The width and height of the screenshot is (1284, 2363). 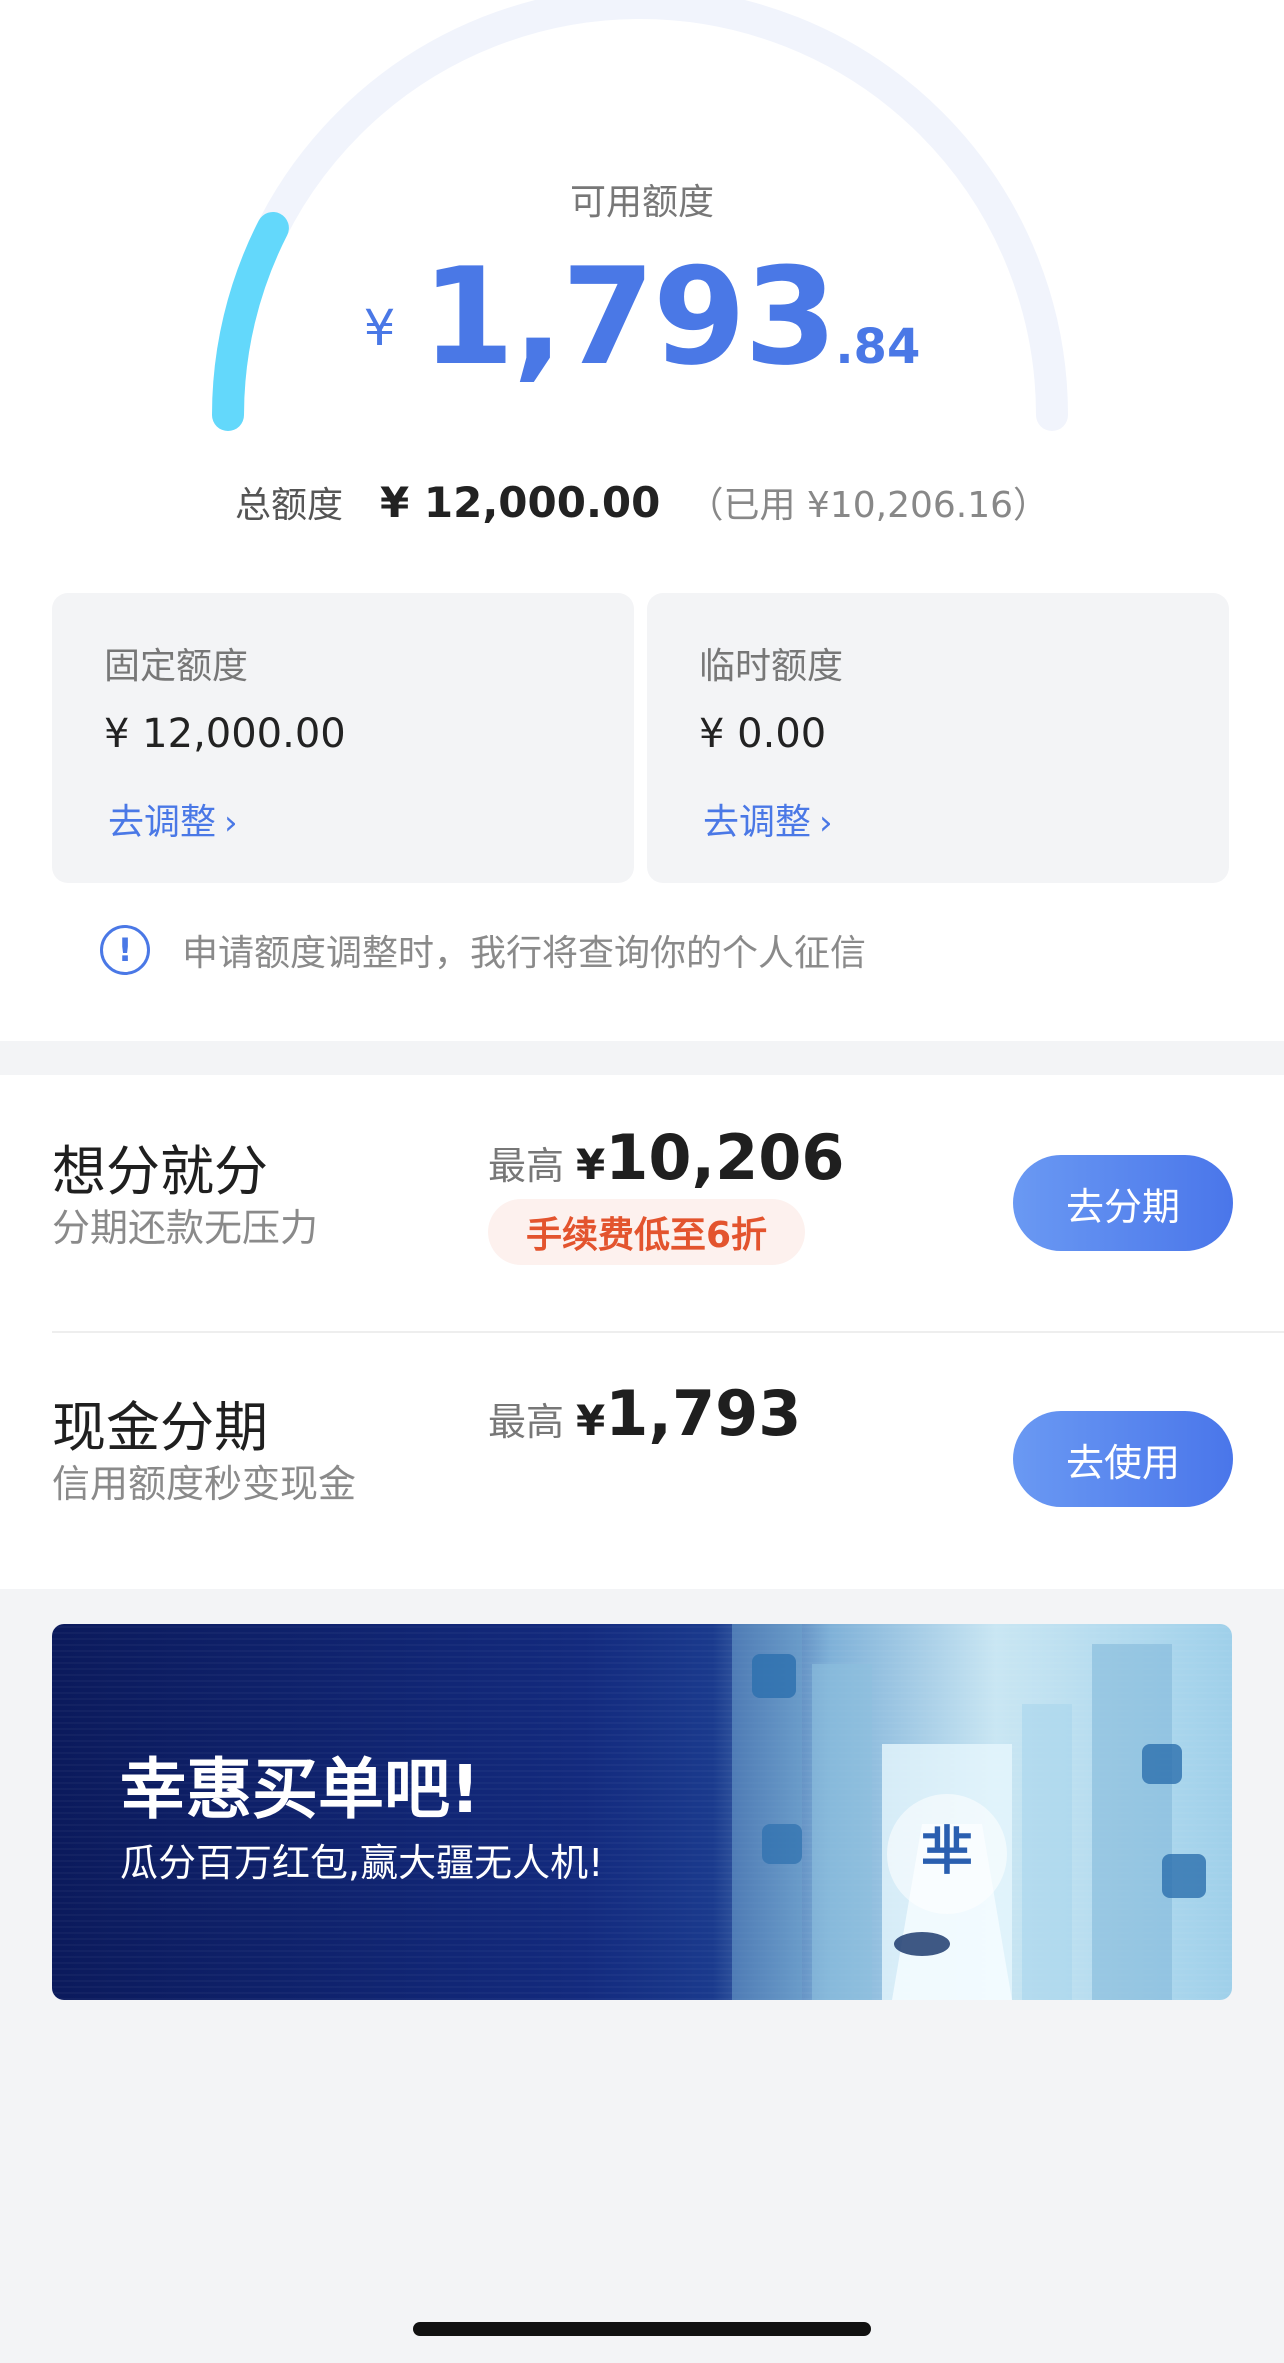 What do you see at coordinates (938, 738) in the screenshot?
I see `temp-limit-card: 临时额度 ¥ 0.00 去调整 ›` at bounding box center [938, 738].